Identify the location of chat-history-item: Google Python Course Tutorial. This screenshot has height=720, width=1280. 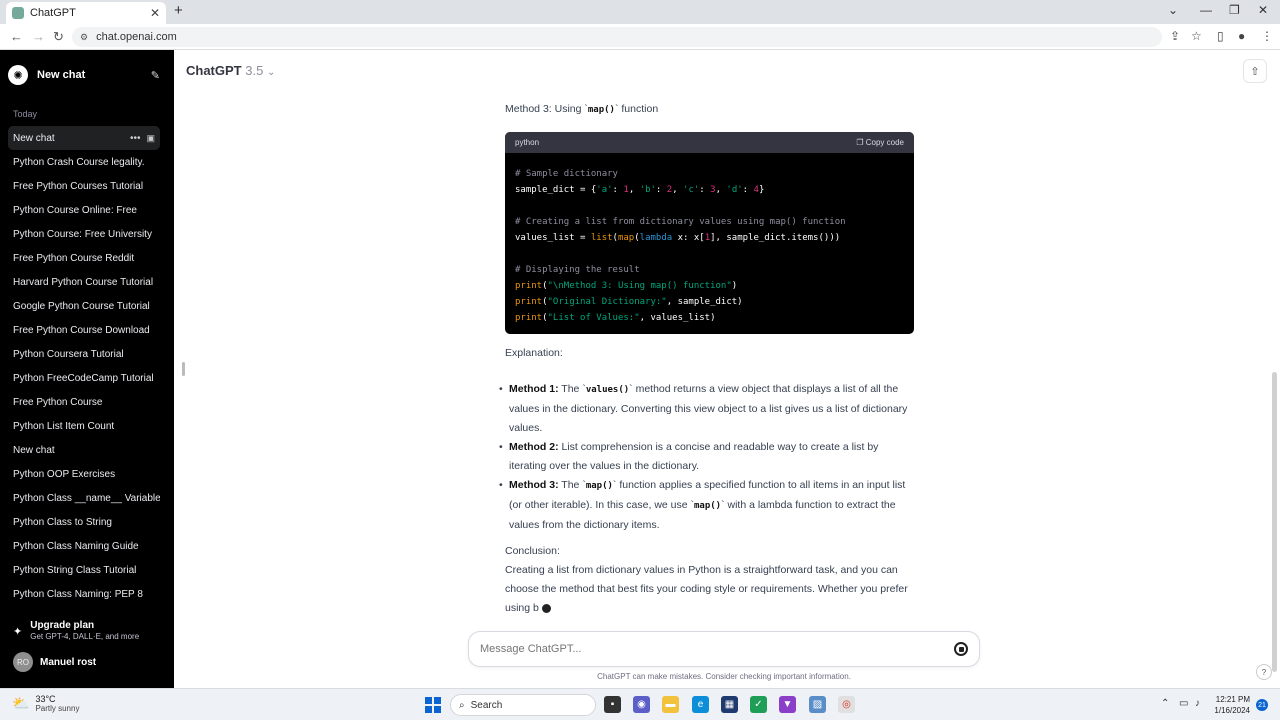
(84, 306).